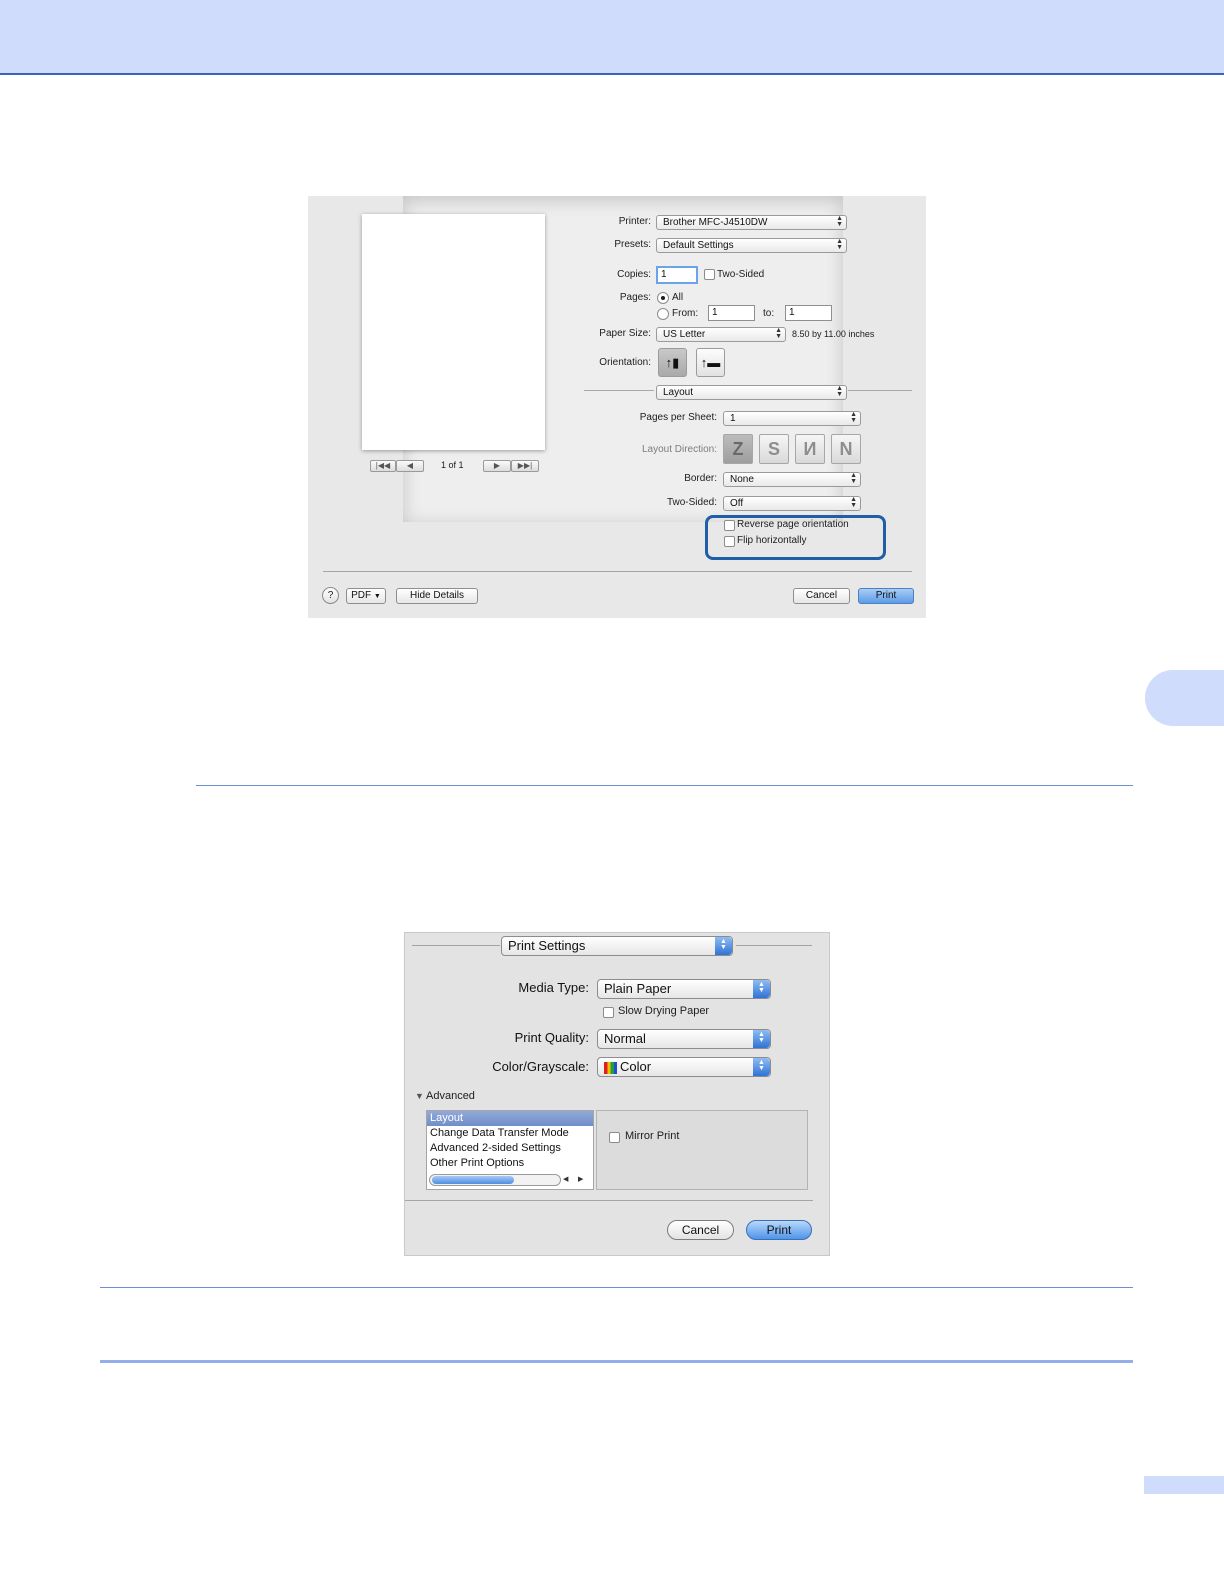 Image resolution: width=1224 pixels, height=1584 pixels. Describe the element at coordinates (664, 785) in the screenshot. I see `section-rule` at that location.